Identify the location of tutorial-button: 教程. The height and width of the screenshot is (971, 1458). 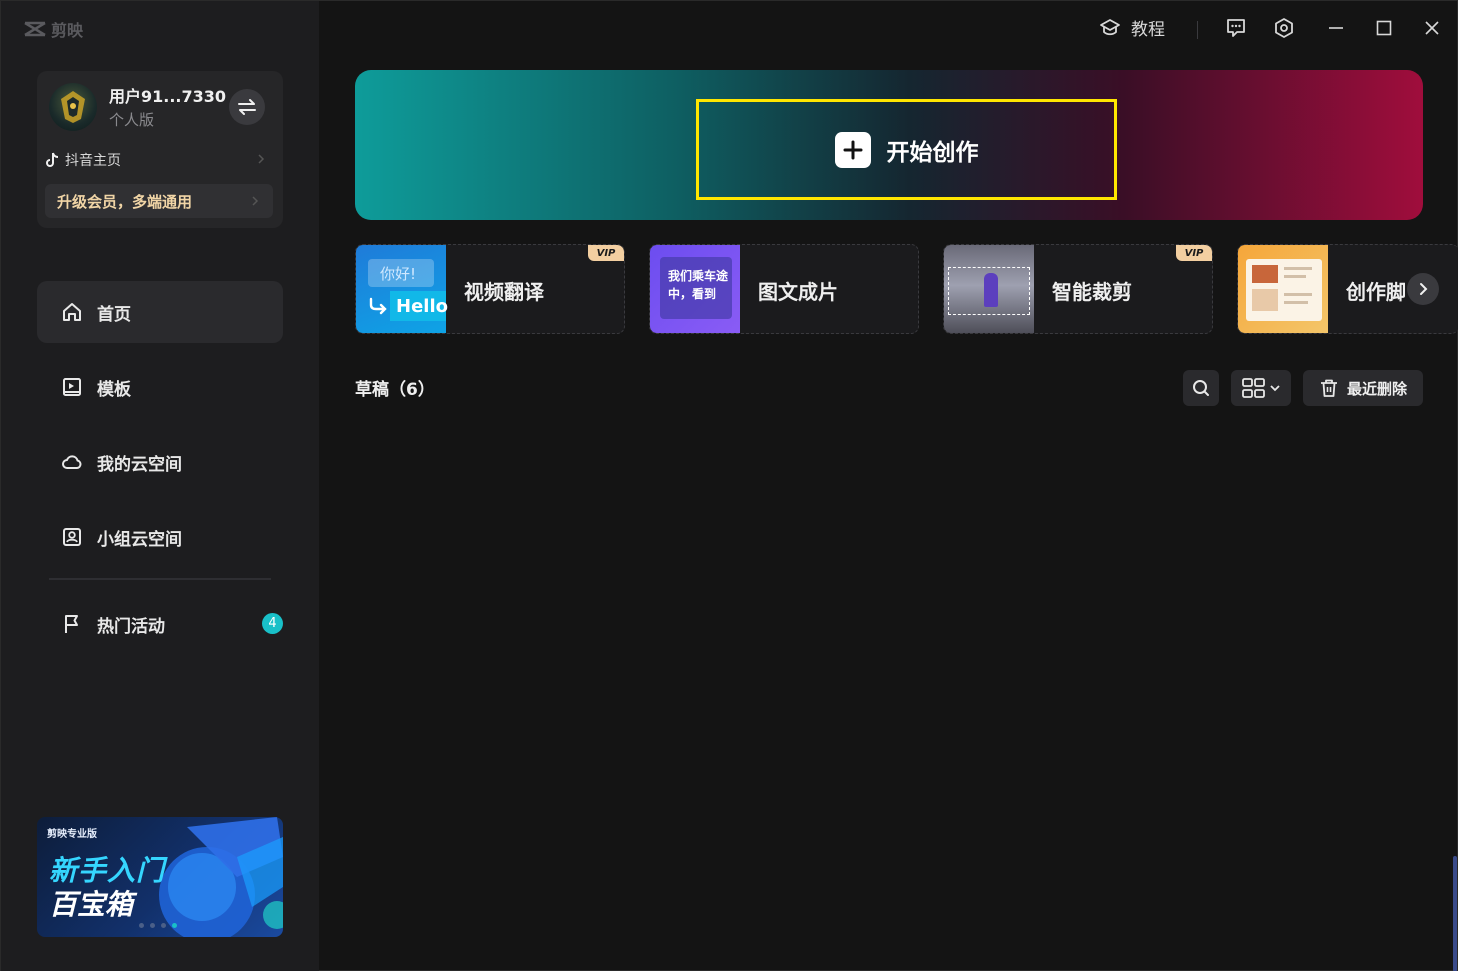
(1132, 27).